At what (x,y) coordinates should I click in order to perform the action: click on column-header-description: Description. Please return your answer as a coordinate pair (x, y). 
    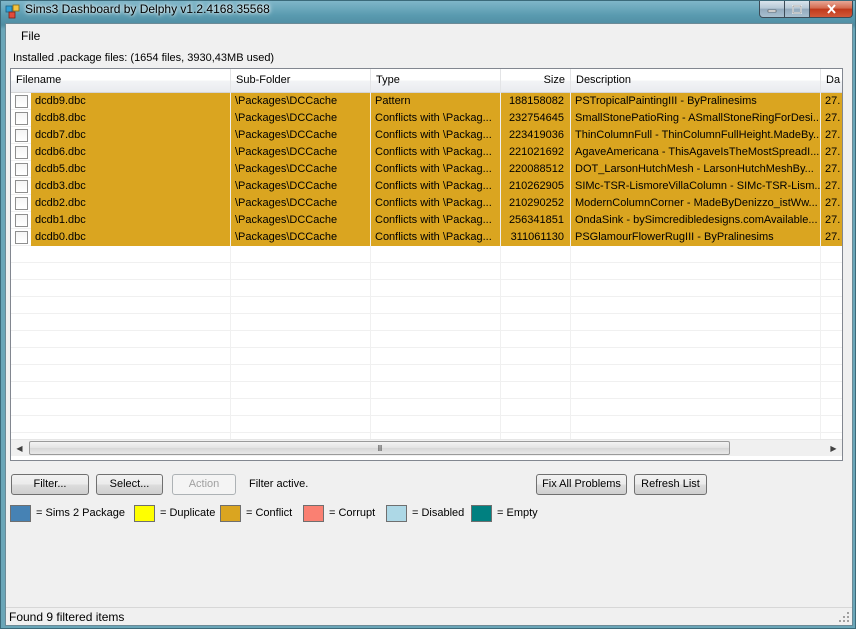
    Looking at the image, I should click on (696, 81).